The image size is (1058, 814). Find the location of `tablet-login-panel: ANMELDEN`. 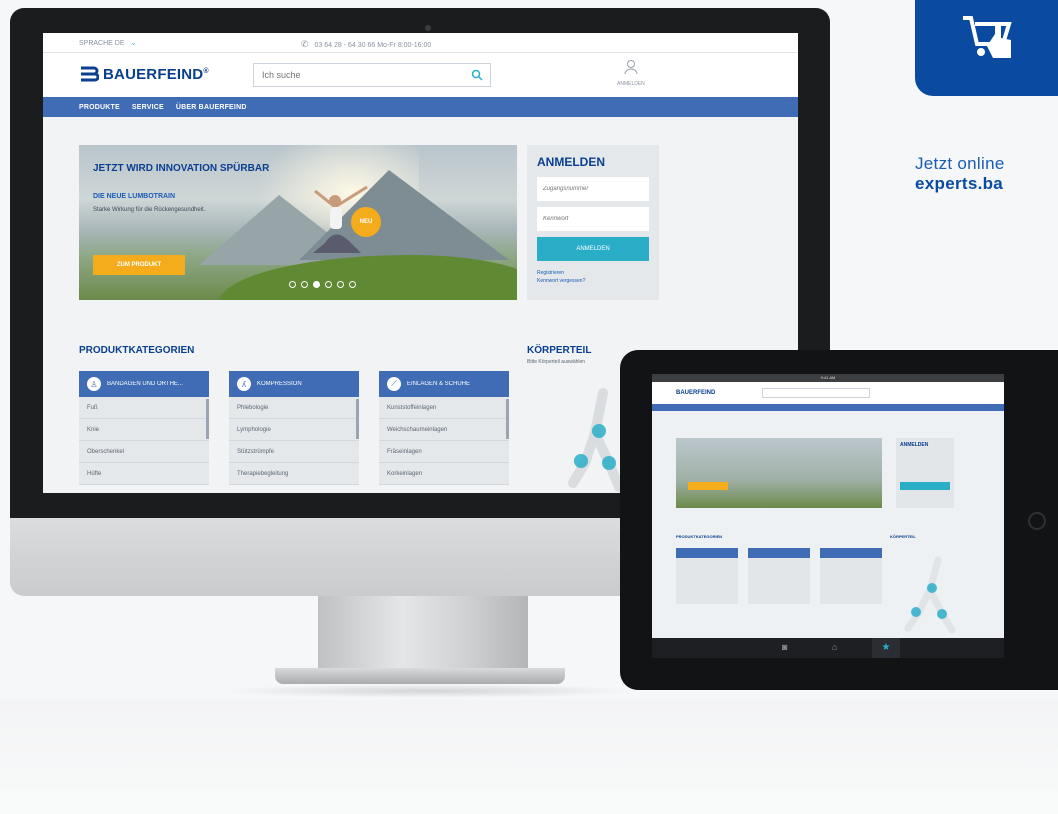

tablet-login-panel: ANMELDEN is located at coordinates (925, 473).